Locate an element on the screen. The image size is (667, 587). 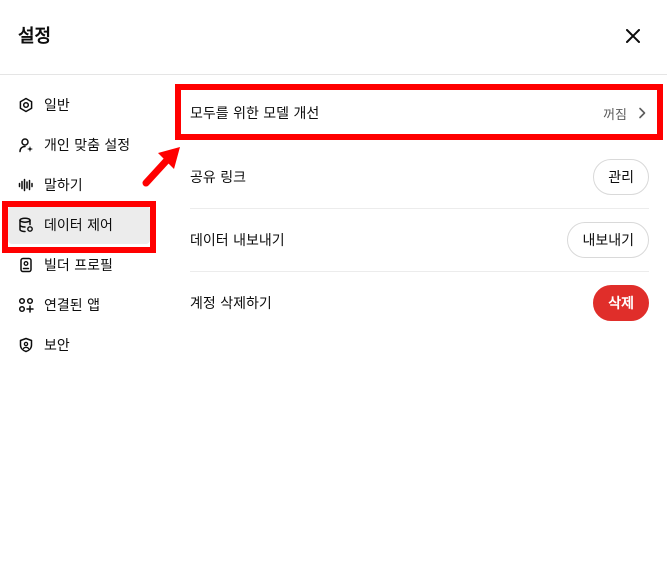
close-icon is located at coordinates (633, 36).